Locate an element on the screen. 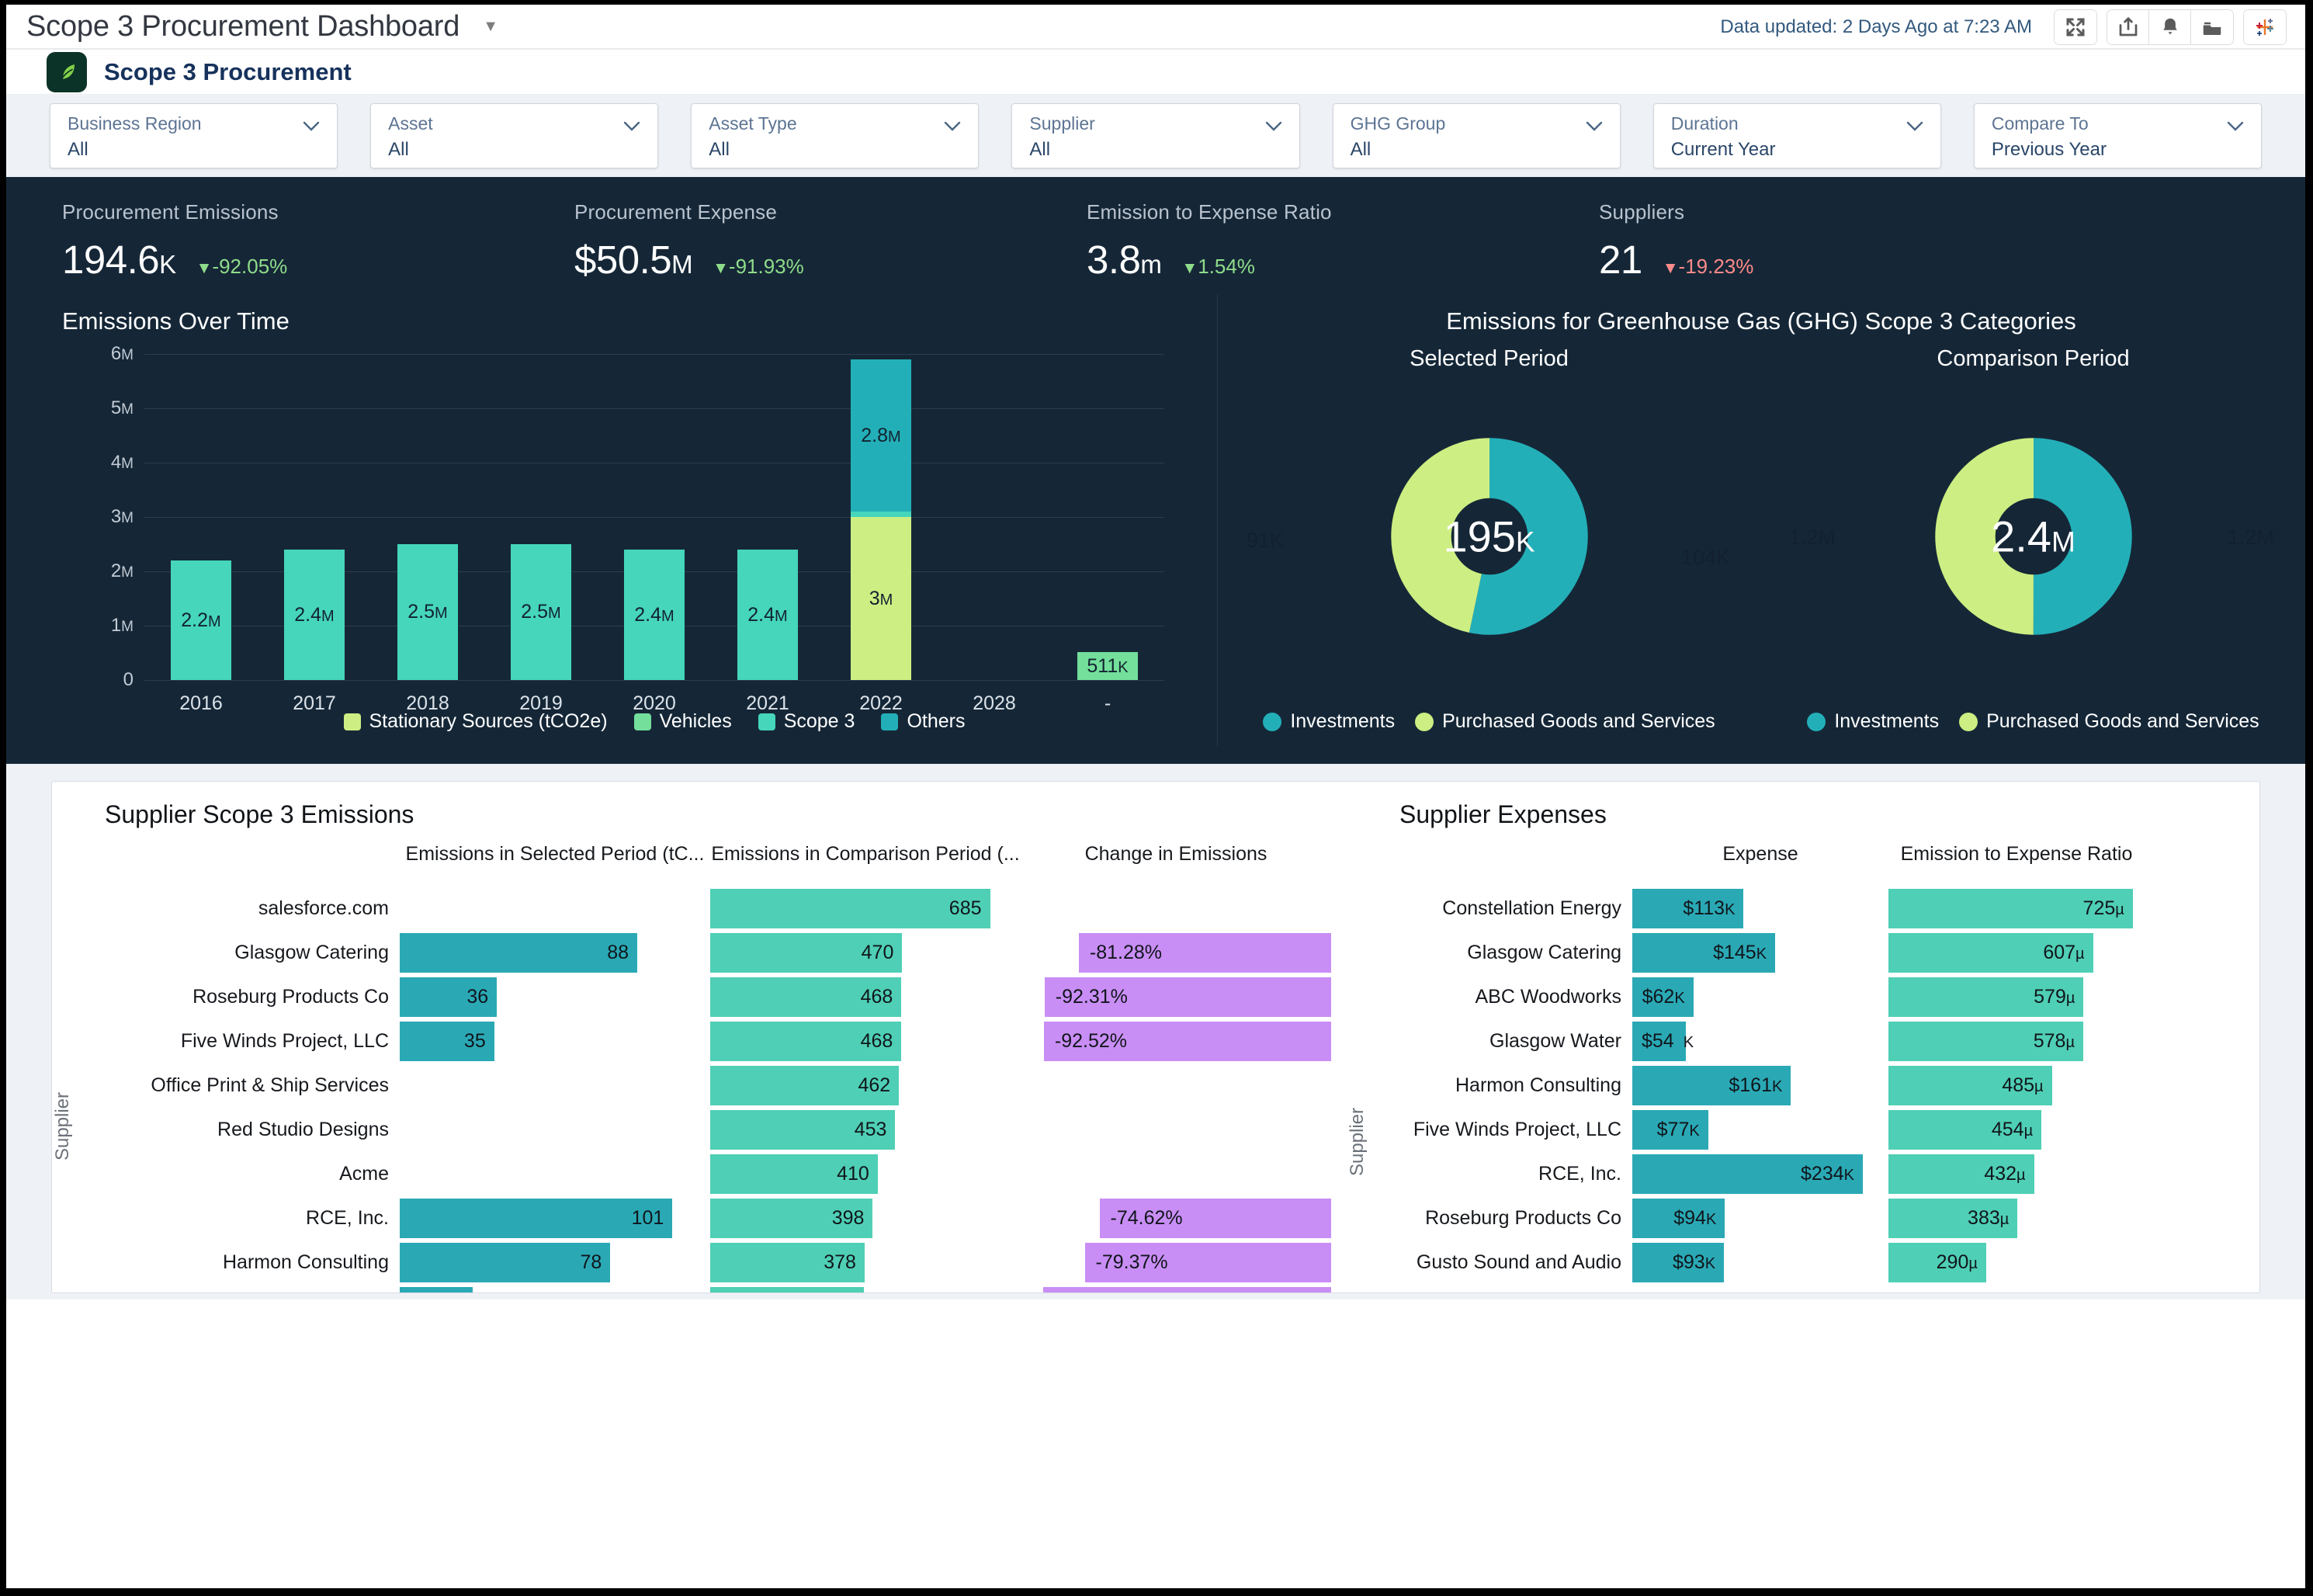  bar-segment: 3M is located at coordinates (881, 598).